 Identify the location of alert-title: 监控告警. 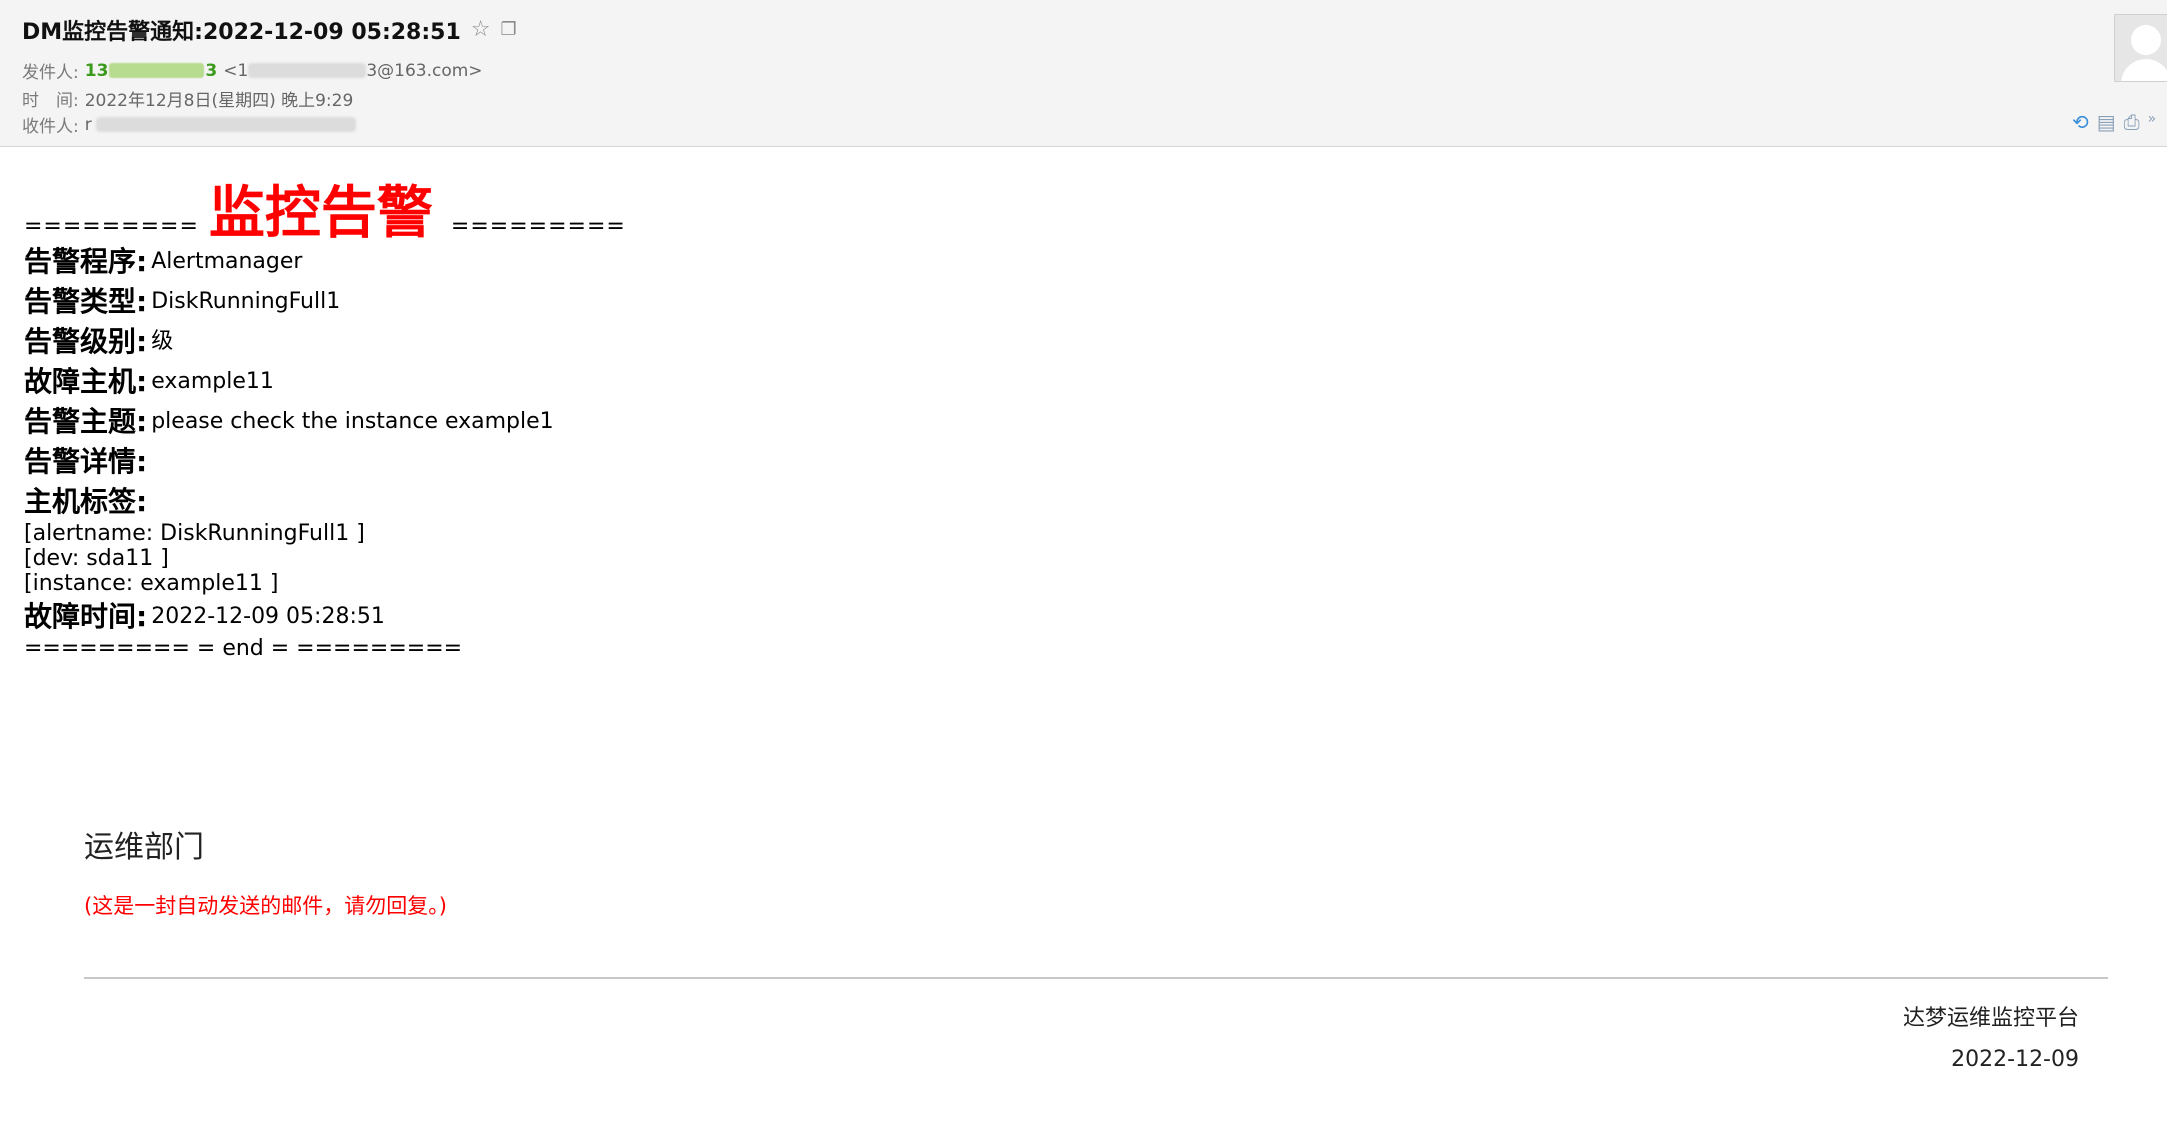
(320, 213).